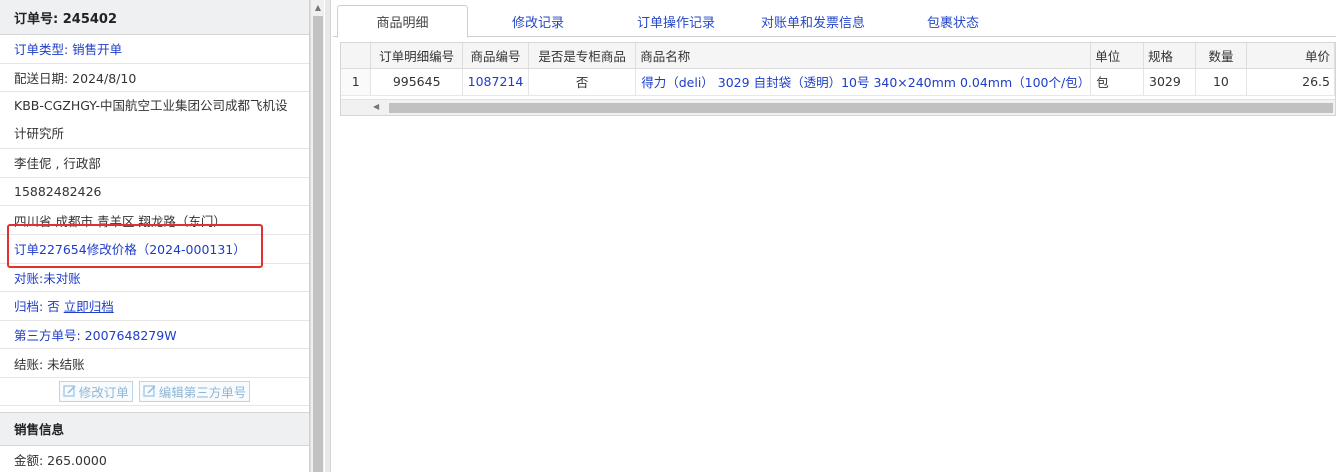 This screenshot has height=472, width=1336. Describe the element at coordinates (356, 82) in the screenshot. I see `row-number: 1` at that location.